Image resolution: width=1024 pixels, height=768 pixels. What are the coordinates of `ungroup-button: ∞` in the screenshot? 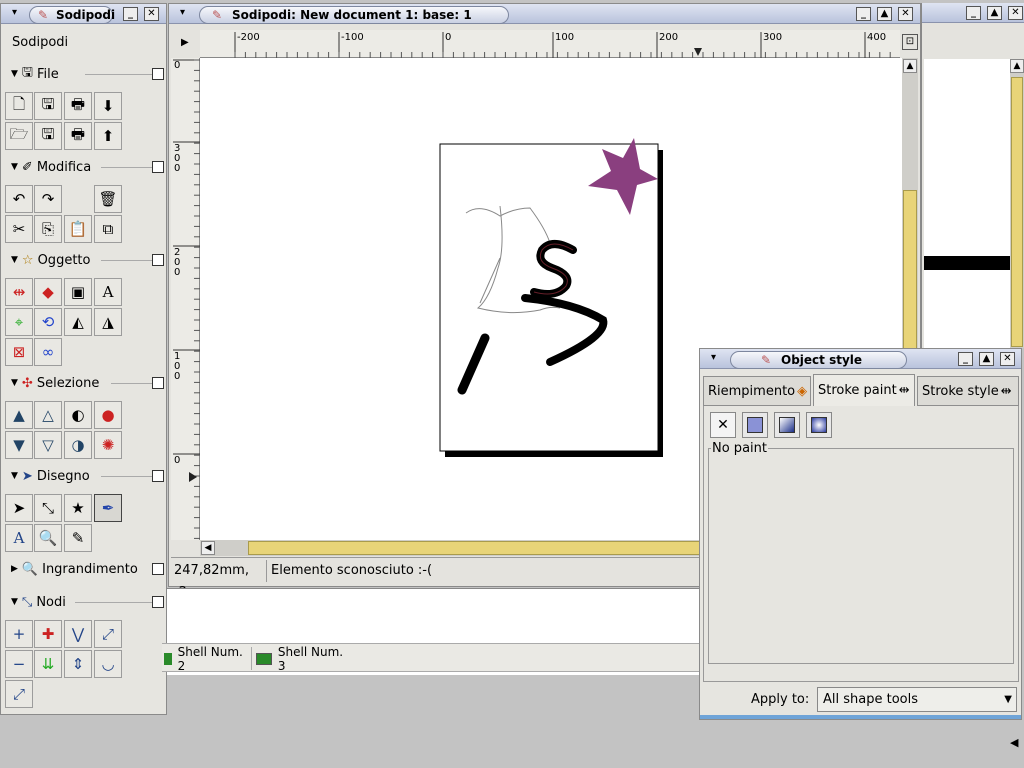 It's located at (48, 352).